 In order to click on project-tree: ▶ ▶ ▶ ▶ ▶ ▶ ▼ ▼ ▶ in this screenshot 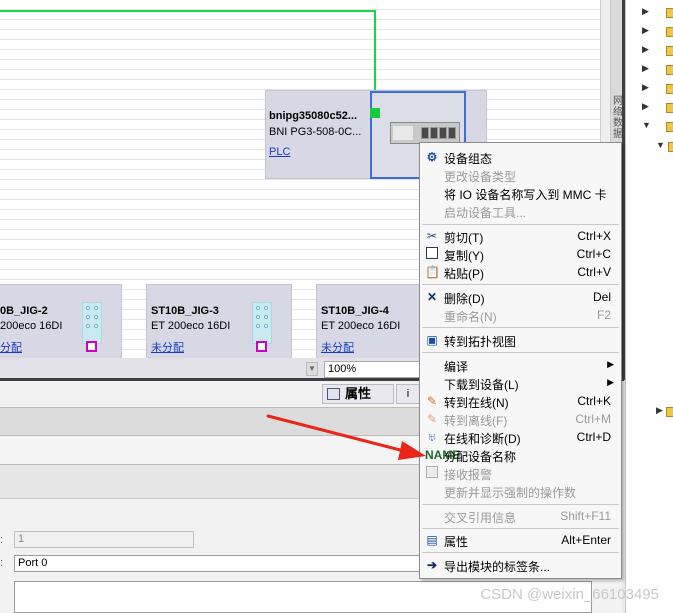, I will do `click(649, 306)`.